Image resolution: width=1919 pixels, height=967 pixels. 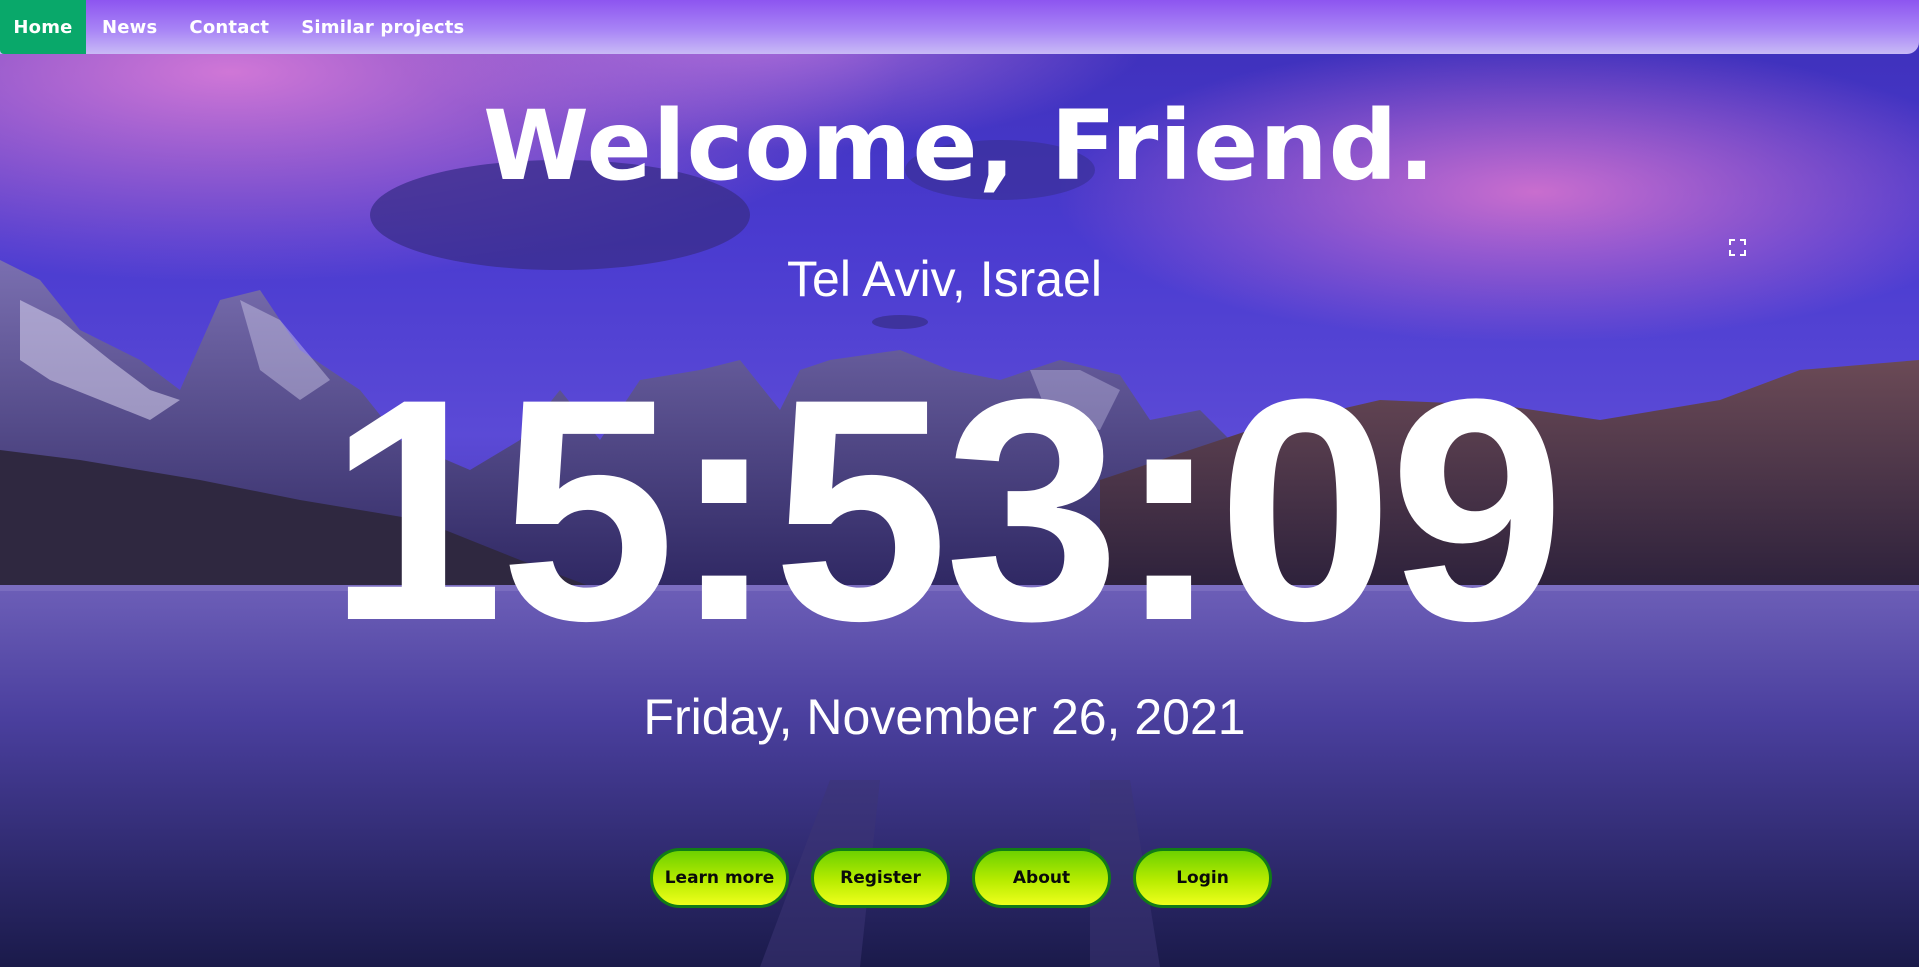 What do you see at coordinates (1041, 878) in the screenshot?
I see `about-button: About` at bounding box center [1041, 878].